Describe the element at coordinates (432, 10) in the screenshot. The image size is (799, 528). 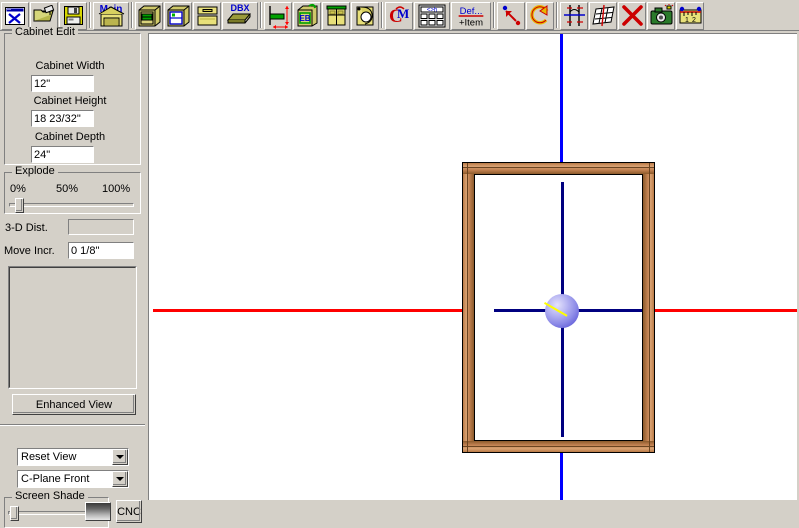
I see `svg-text: <>h` at that location.